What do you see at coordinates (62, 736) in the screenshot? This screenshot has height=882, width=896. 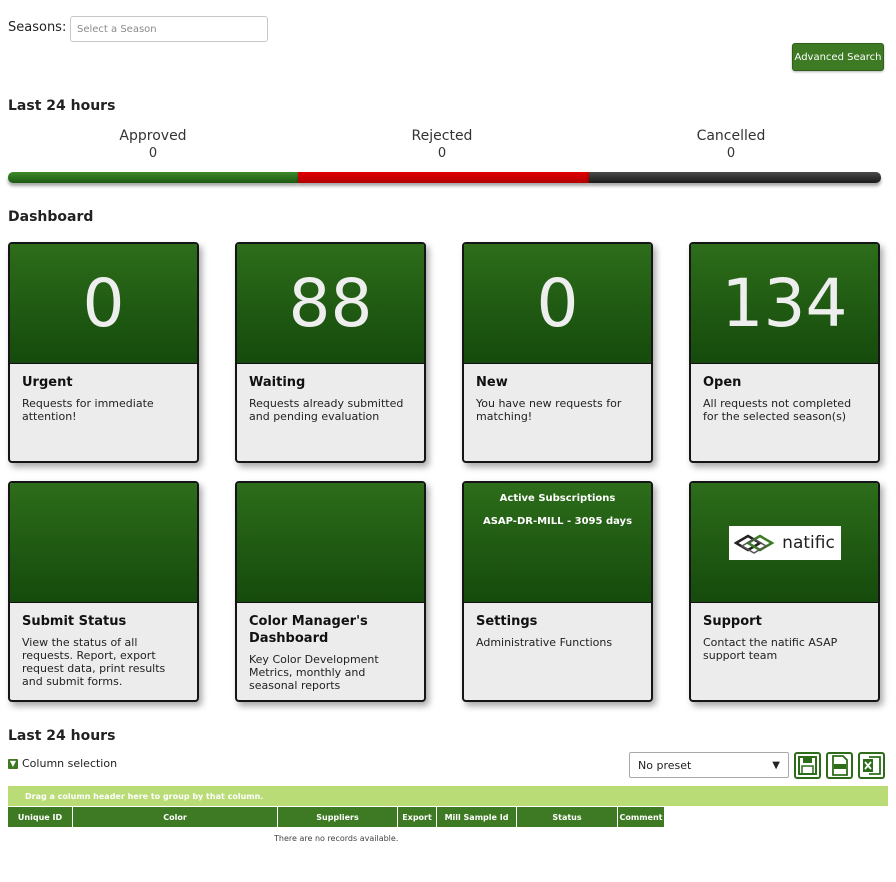 I see `grid-section-title: Last 24 hours` at bounding box center [62, 736].